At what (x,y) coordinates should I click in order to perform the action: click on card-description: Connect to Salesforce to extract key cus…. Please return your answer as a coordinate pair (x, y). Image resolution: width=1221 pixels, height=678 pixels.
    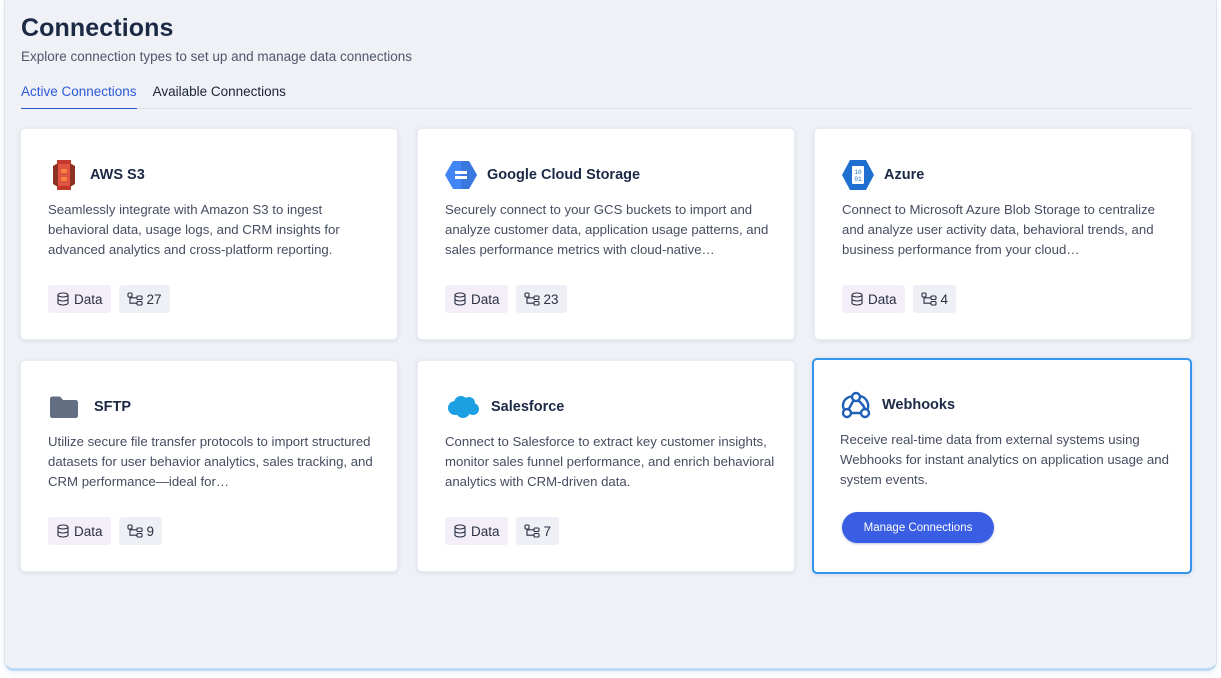
    Looking at the image, I should click on (610, 461).